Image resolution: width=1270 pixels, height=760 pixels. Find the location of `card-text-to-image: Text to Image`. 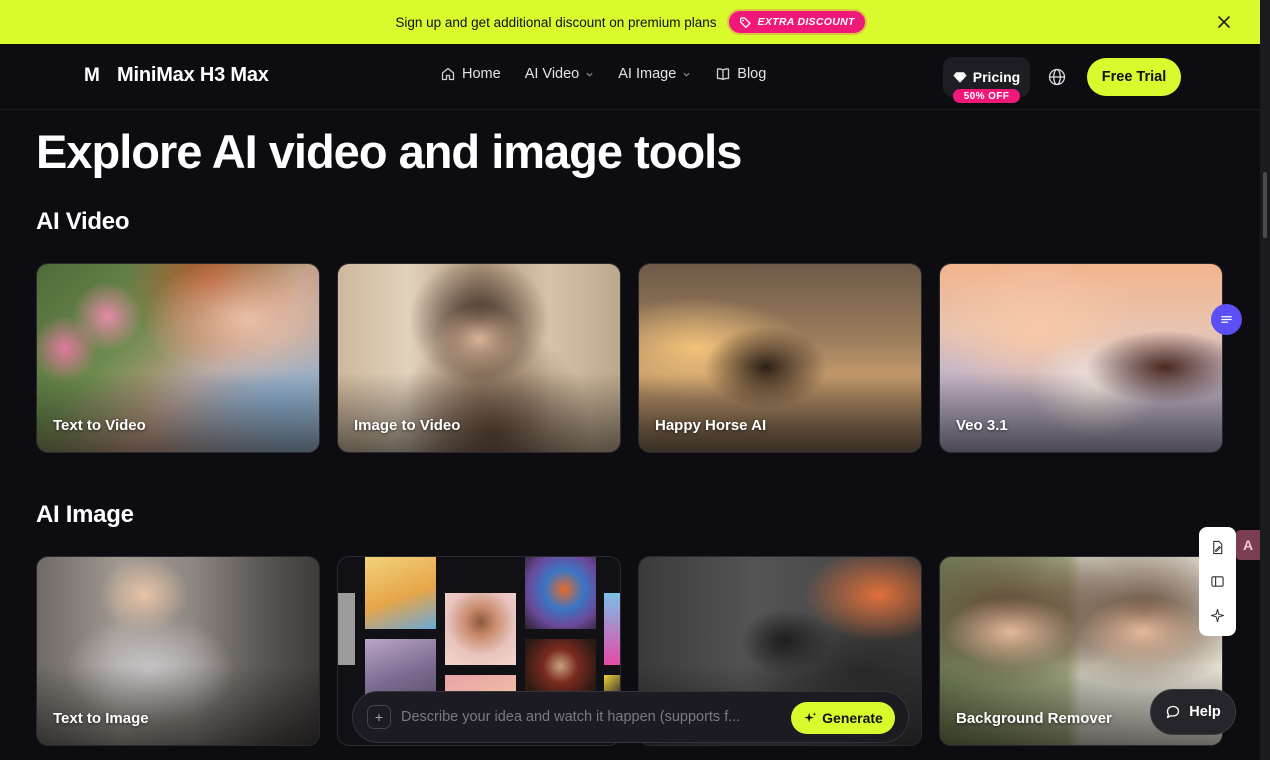

card-text-to-image: Text to Image is located at coordinates (178, 651).